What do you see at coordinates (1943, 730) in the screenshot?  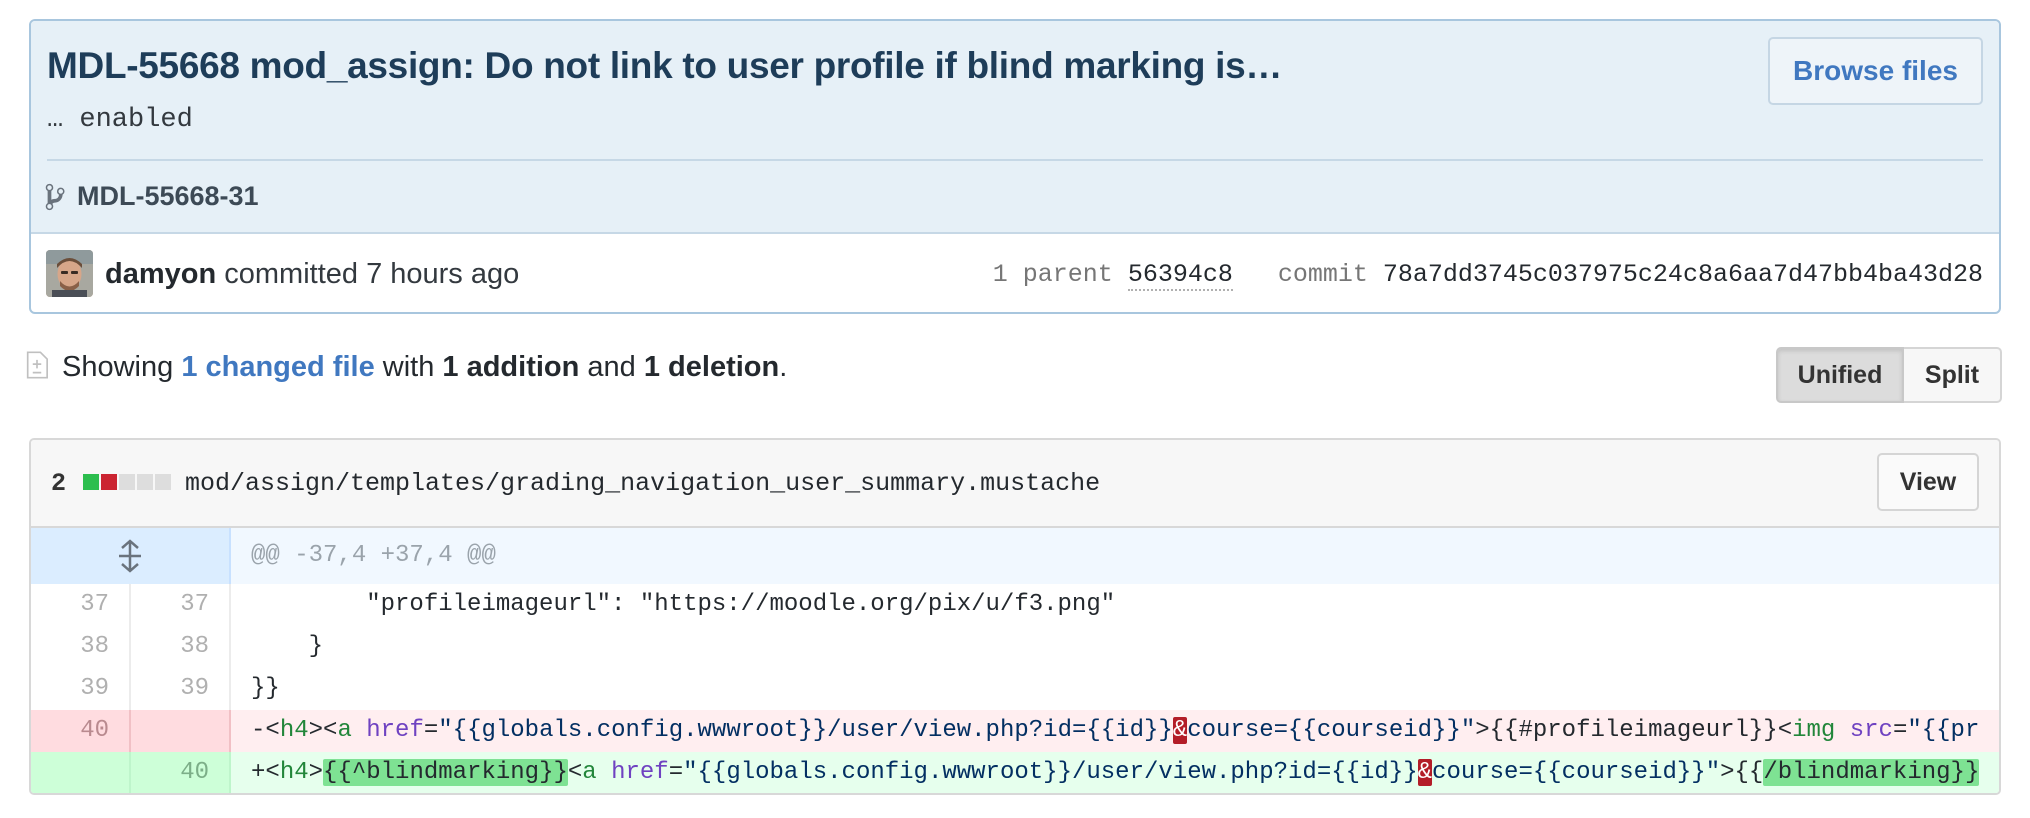 I see `code-string: "{{pr` at bounding box center [1943, 730].